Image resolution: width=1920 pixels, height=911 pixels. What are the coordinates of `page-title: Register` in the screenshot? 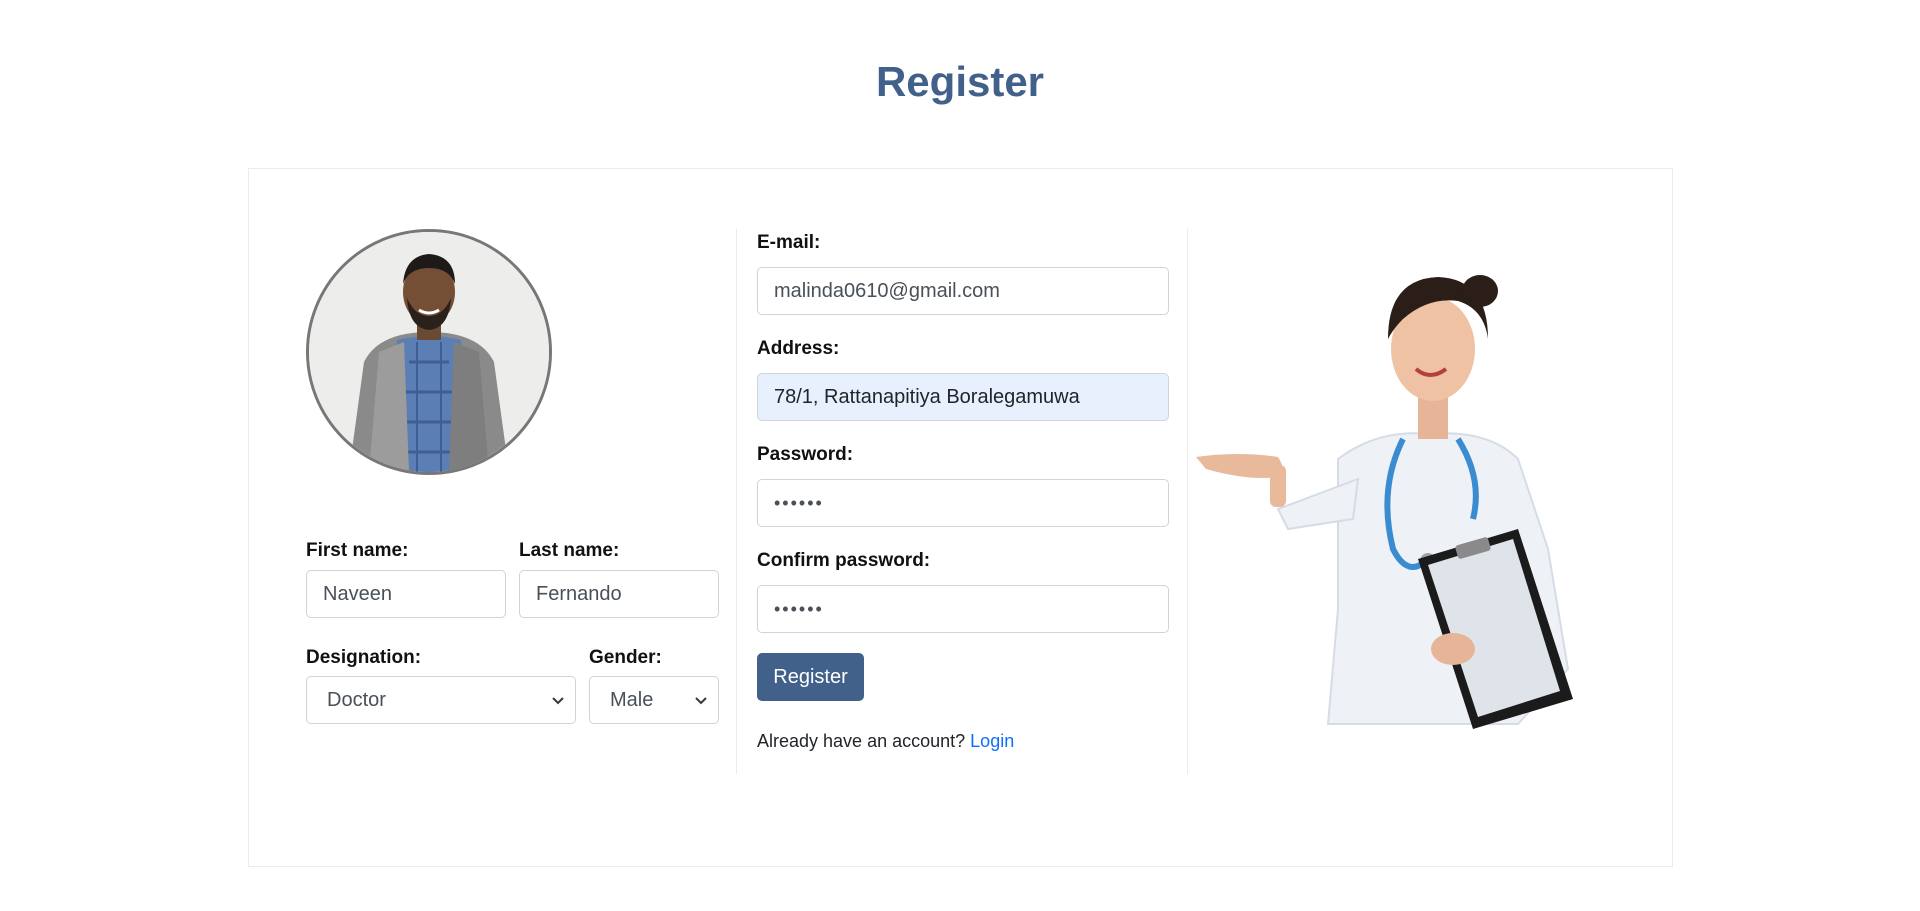 It's located at (960, 81).